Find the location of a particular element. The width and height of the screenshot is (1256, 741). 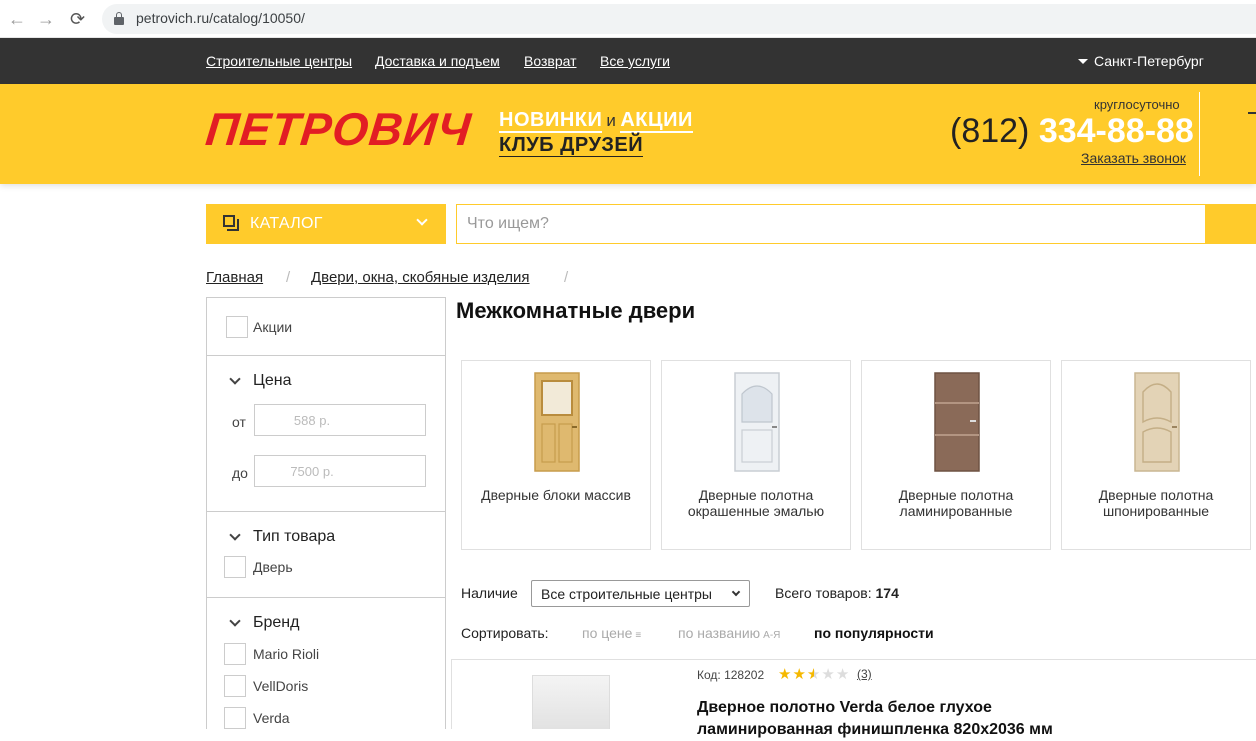

lock-icon is located at coordinates (119, 18).